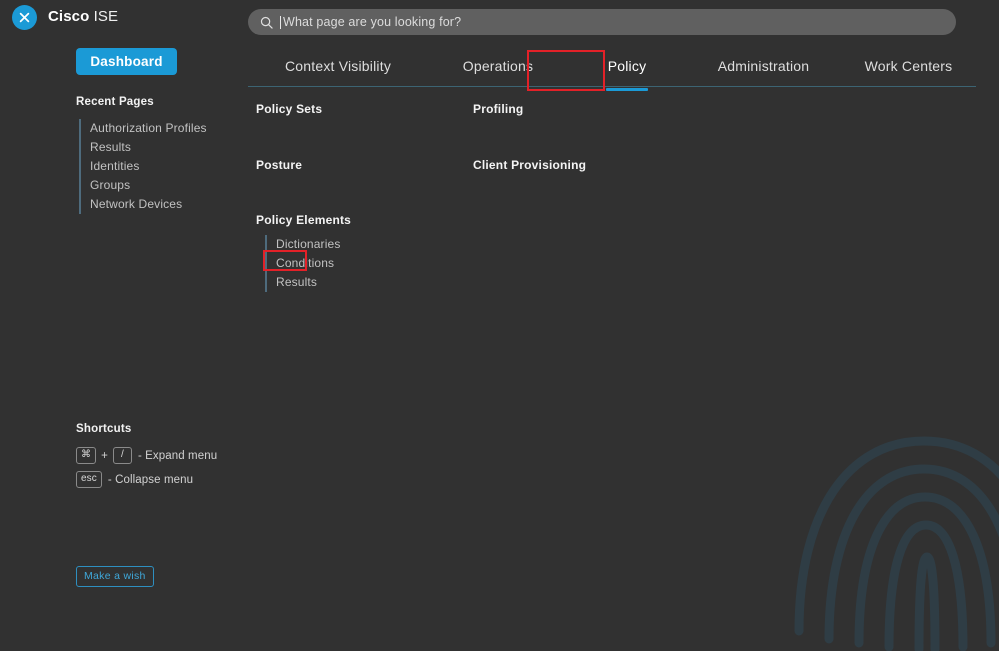  Describe the element at coordinates (122, 455) in the screenshot. I see `keycap-slash: /` at that location.